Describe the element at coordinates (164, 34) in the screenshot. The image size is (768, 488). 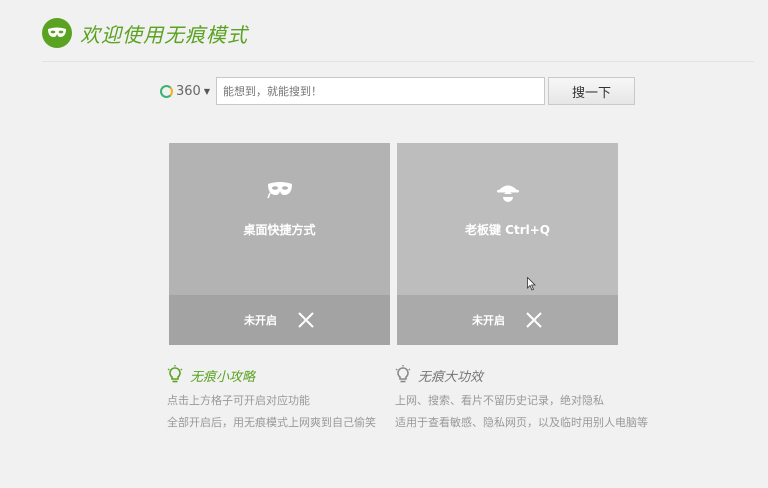
I see `page-title: 欢迎使用无痕模式` at that location.